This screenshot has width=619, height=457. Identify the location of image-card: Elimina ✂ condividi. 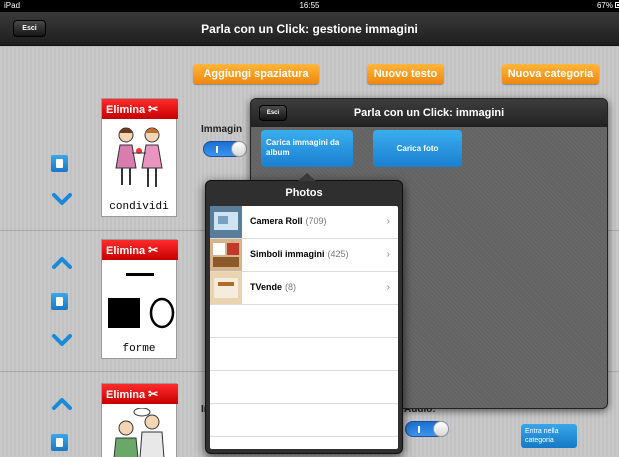
(139, 157).